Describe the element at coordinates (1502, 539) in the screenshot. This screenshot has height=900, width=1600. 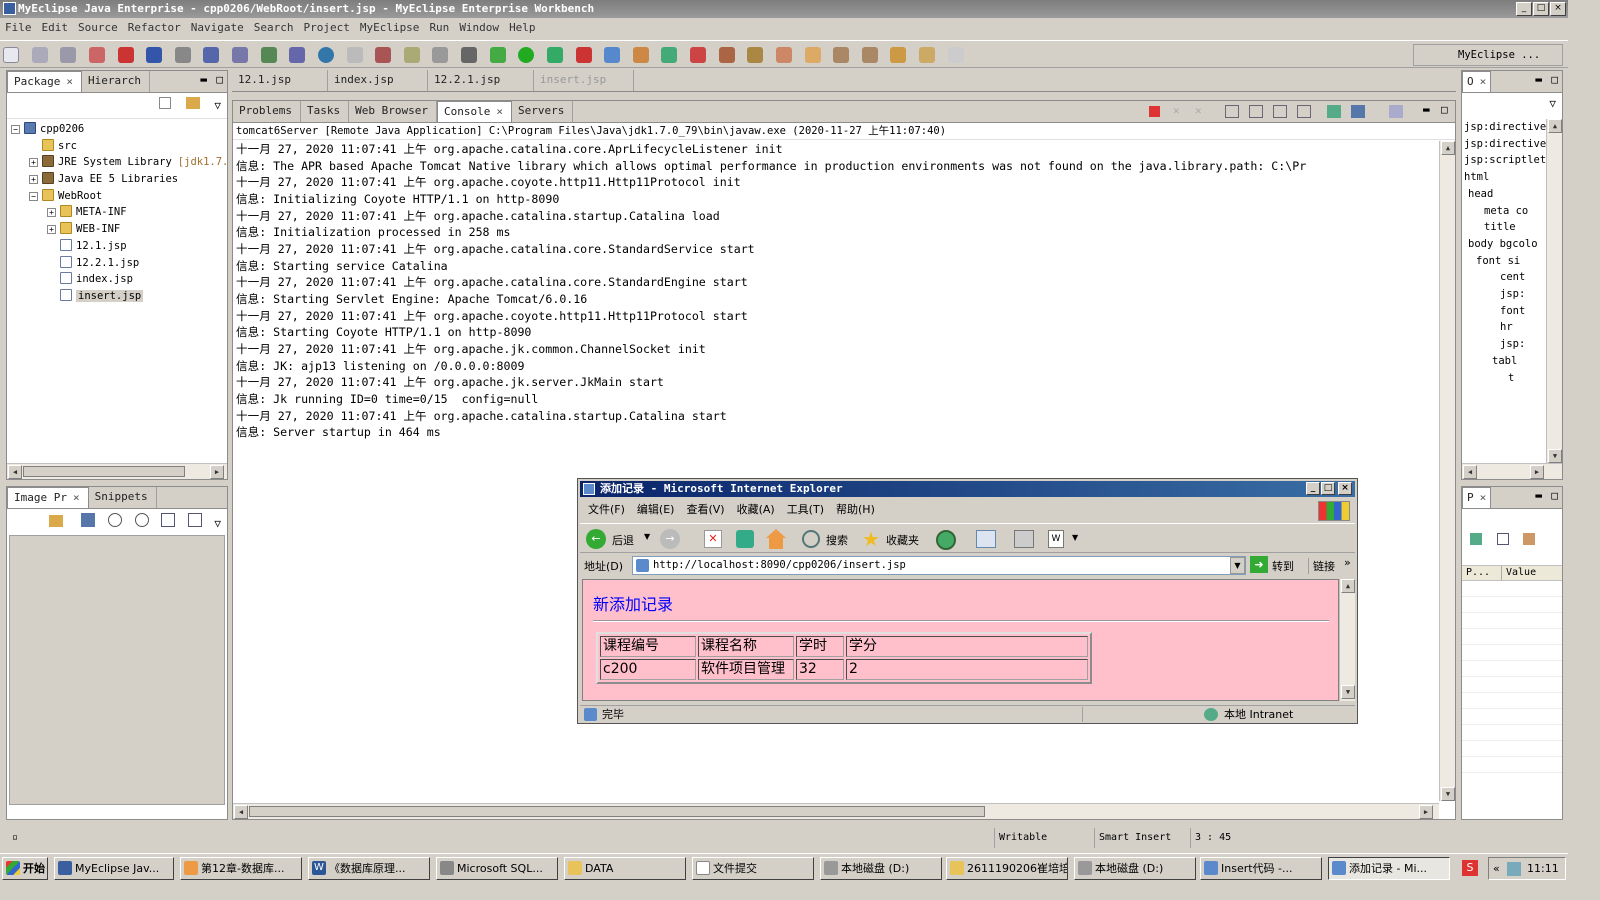
I see `categories-icon` at that location.